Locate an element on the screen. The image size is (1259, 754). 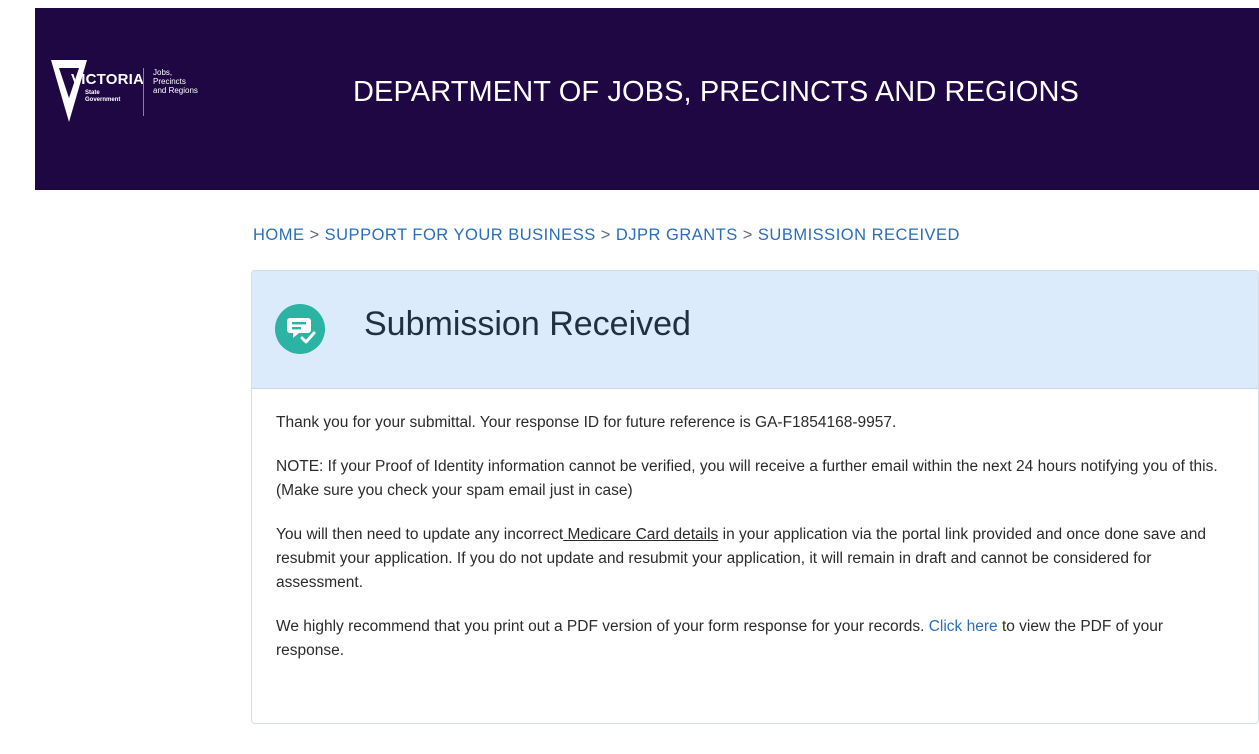
card-title: Submission Received is located at coordinates (527, 324).